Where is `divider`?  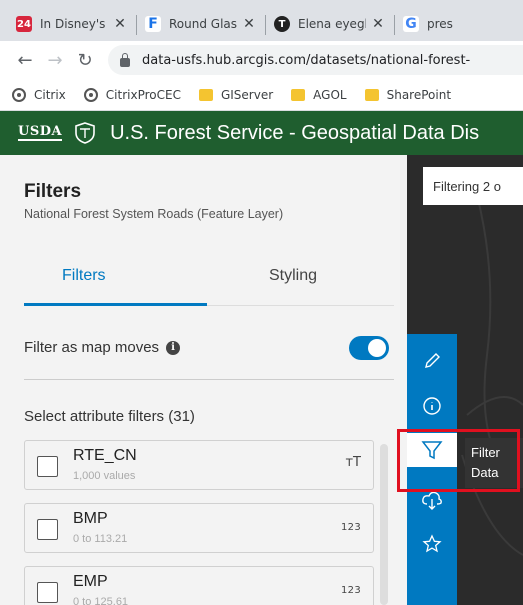 divider is located at coordinates (209, 379).